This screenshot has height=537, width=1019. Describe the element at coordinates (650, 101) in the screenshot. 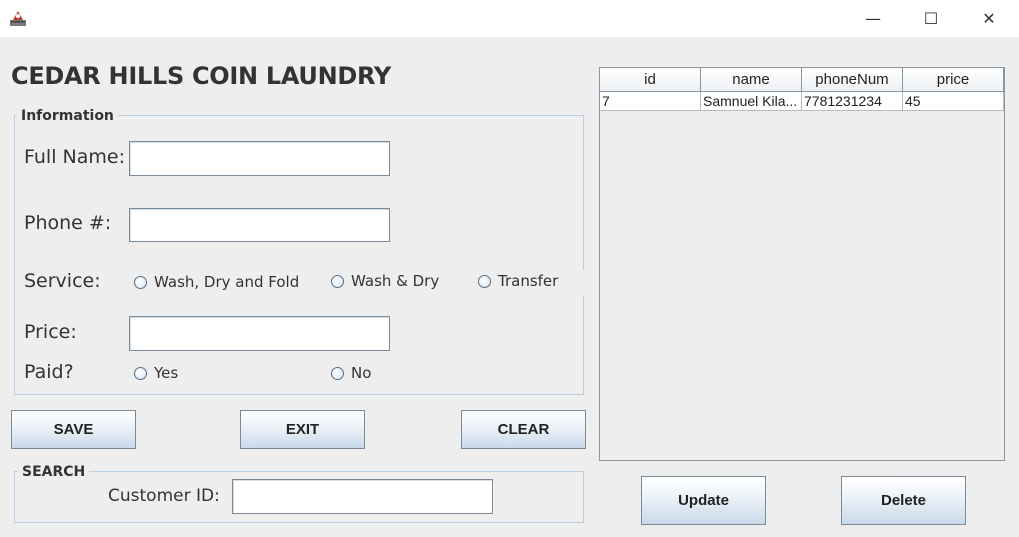

I see `table-cell-id: 7` at that location.